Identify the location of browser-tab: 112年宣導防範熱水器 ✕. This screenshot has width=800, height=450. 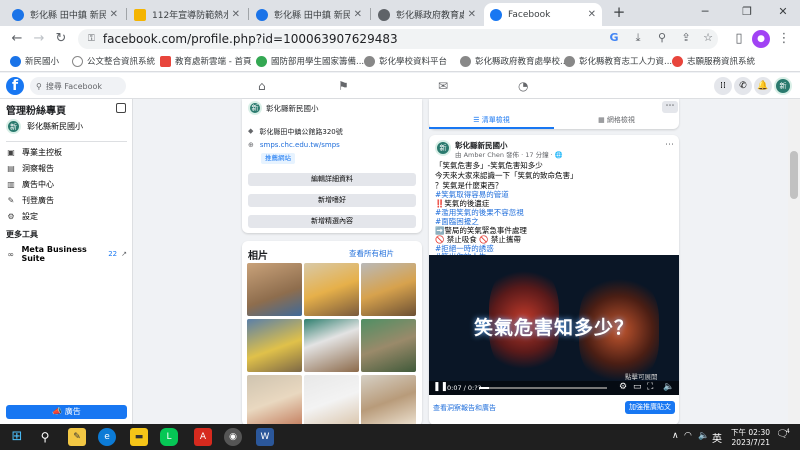
(187, 14).